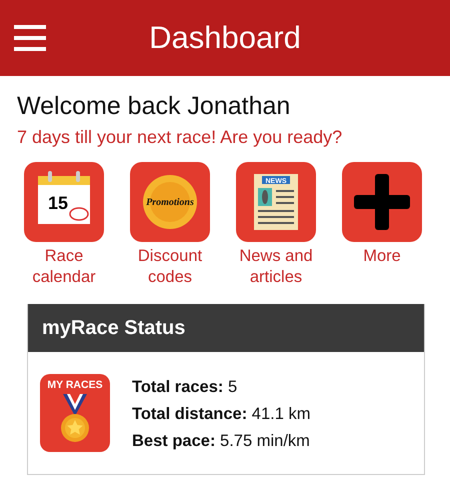 The image size is (450, 486). Describe the element at coordinates (276, 202) in the screenshot. I see `newspaper-icon` at that location.